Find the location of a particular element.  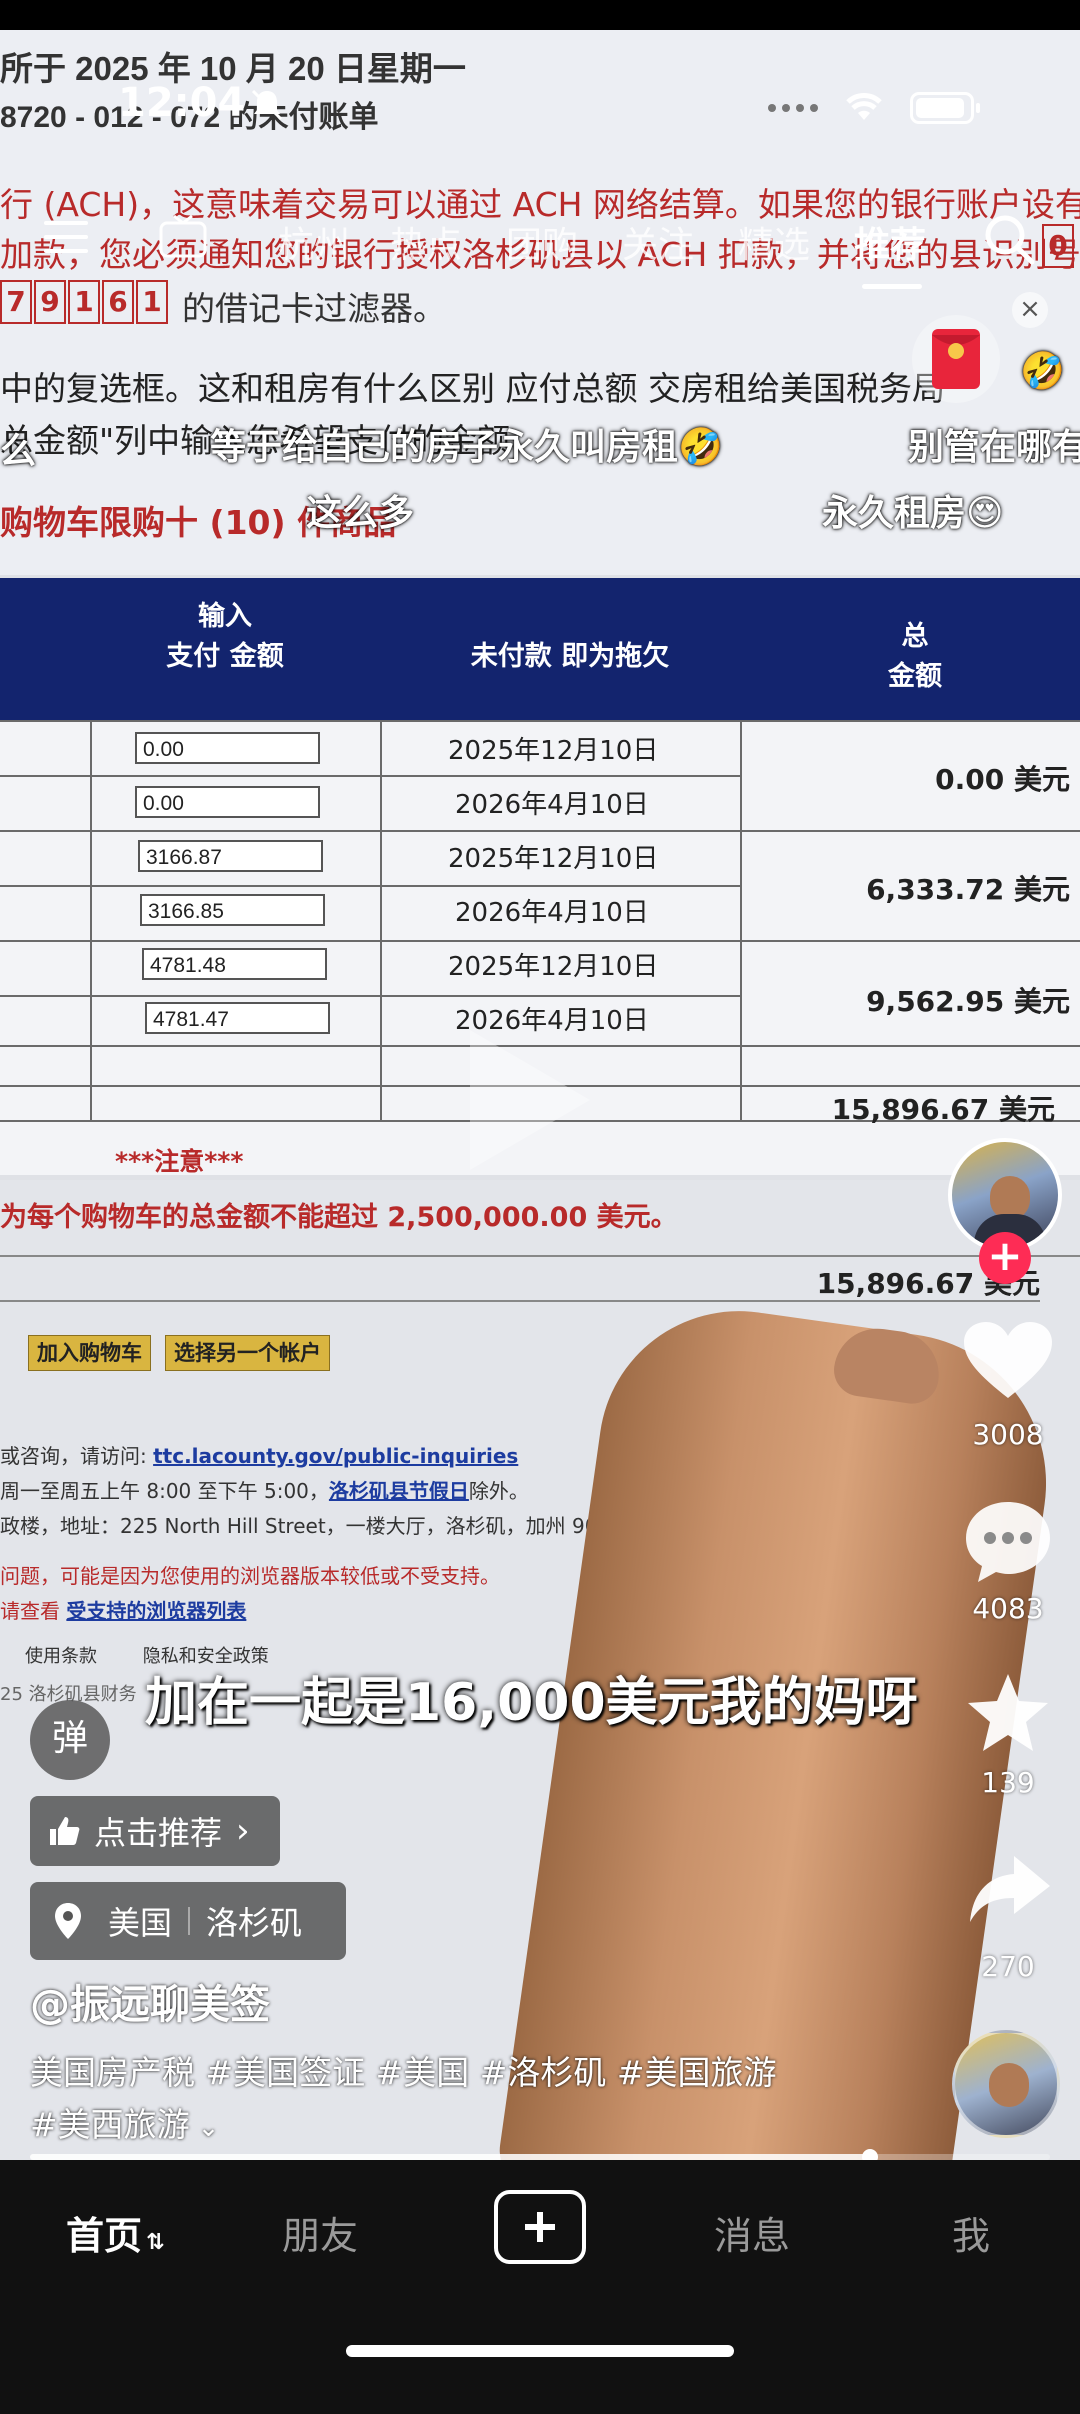

notice-cart-max: 为每个购物车的总金额不能超过 2,500,000.00 美元。 is located at coordinates (339, 1217).